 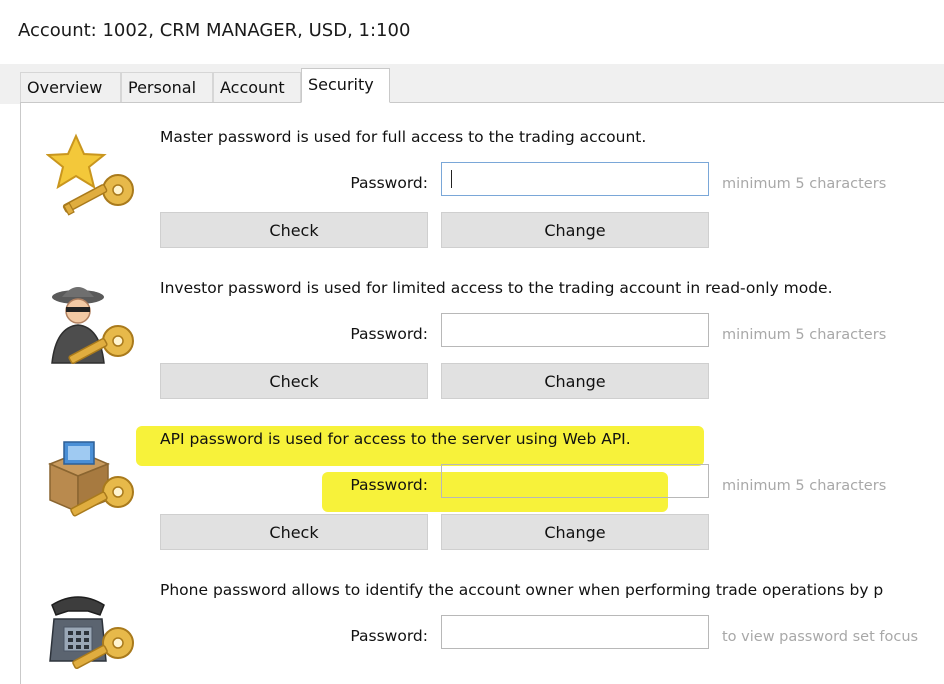 What do you see at coordinates (389, 183) in the screenshot?
I see `master-password-label: Password:` at bounding box center [389, 183].